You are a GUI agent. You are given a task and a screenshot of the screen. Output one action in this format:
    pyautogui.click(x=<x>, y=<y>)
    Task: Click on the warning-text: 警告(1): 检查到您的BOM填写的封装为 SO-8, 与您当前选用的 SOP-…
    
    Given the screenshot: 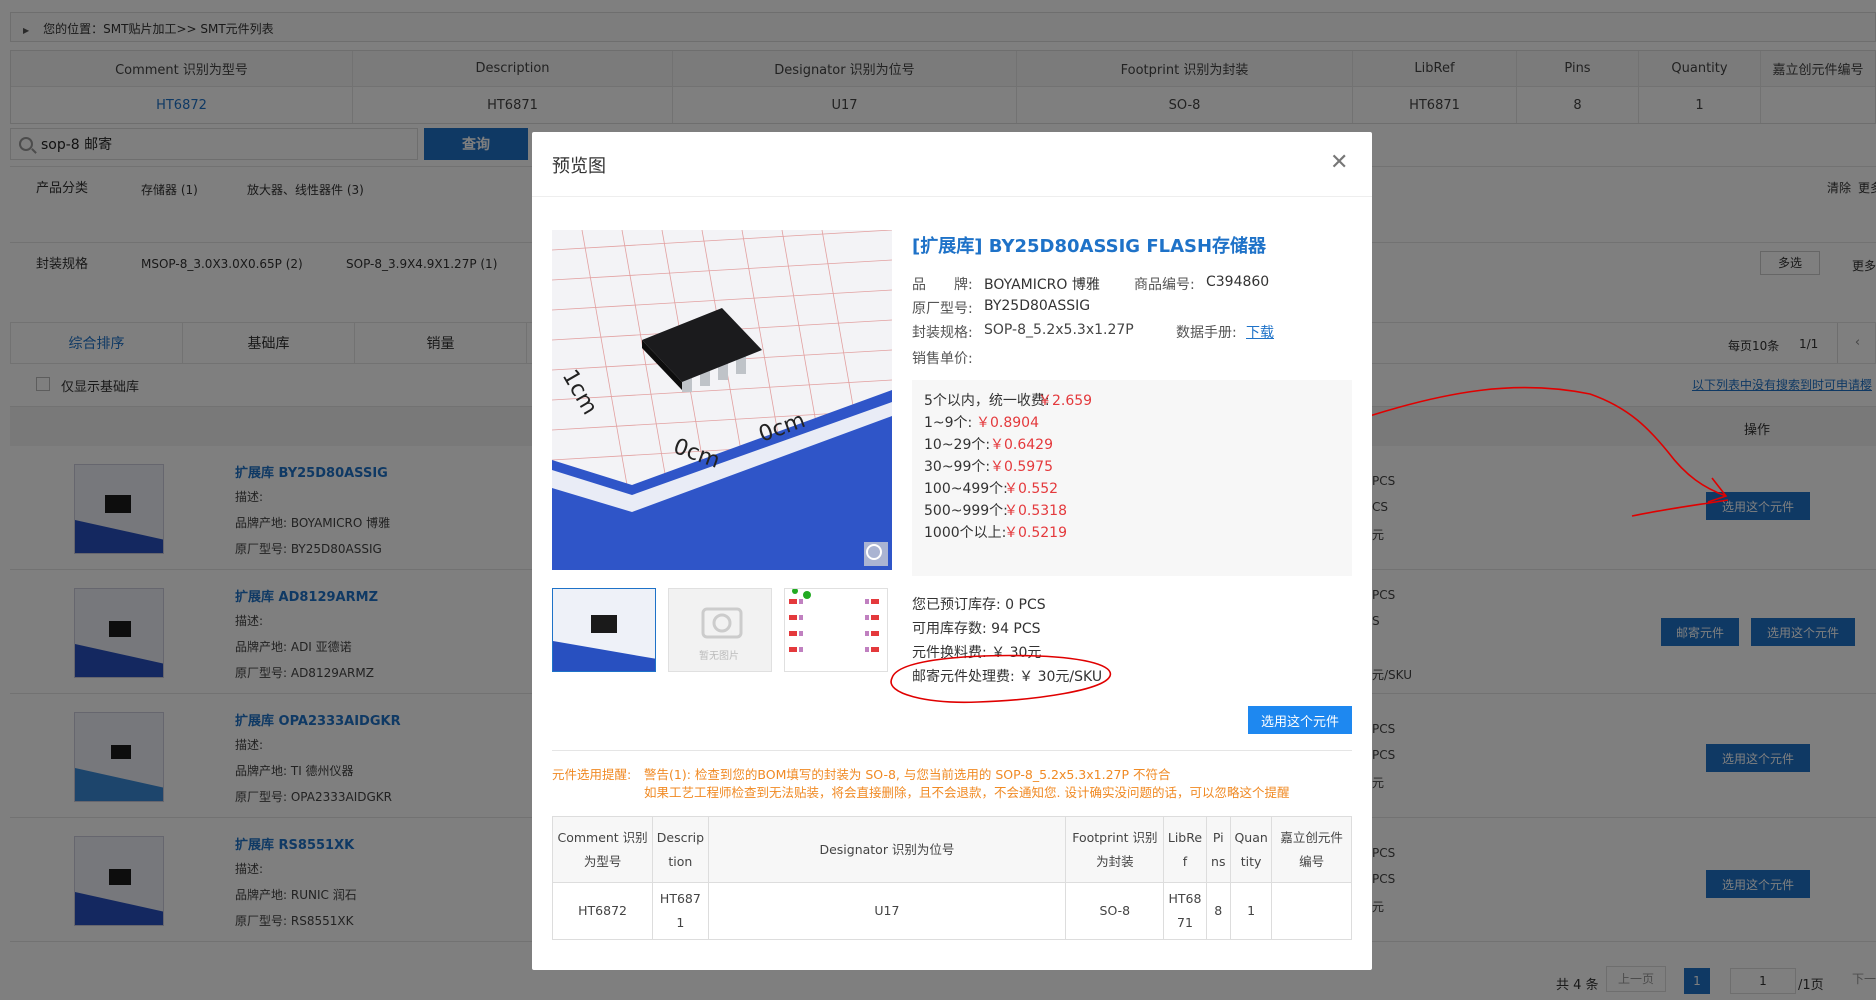 What is the action you would take?
    pyautogui.click(x=907, y=774)
    